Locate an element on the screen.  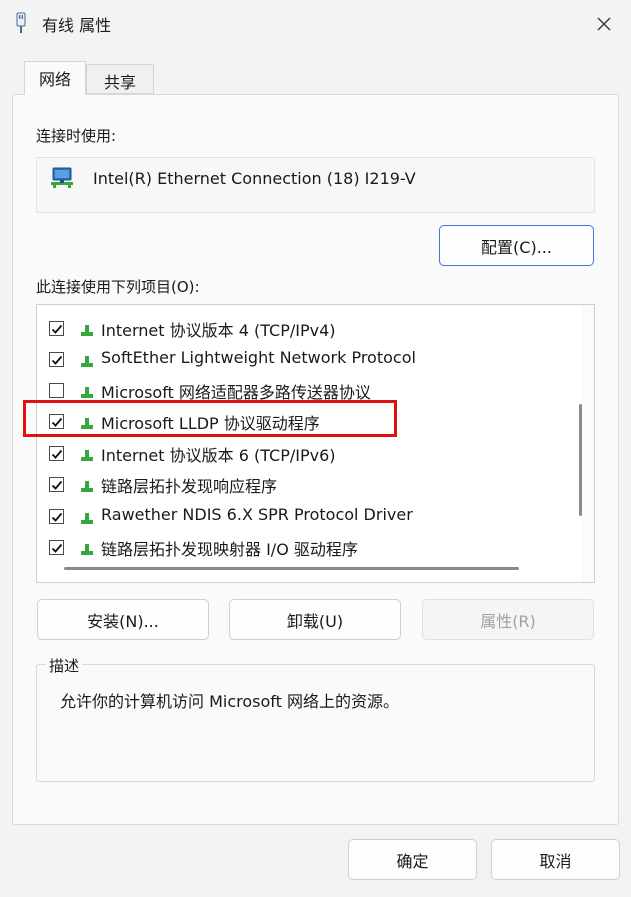
list-item: 链路层拓扑发现响应程序 is located at coordinates (309, 484).